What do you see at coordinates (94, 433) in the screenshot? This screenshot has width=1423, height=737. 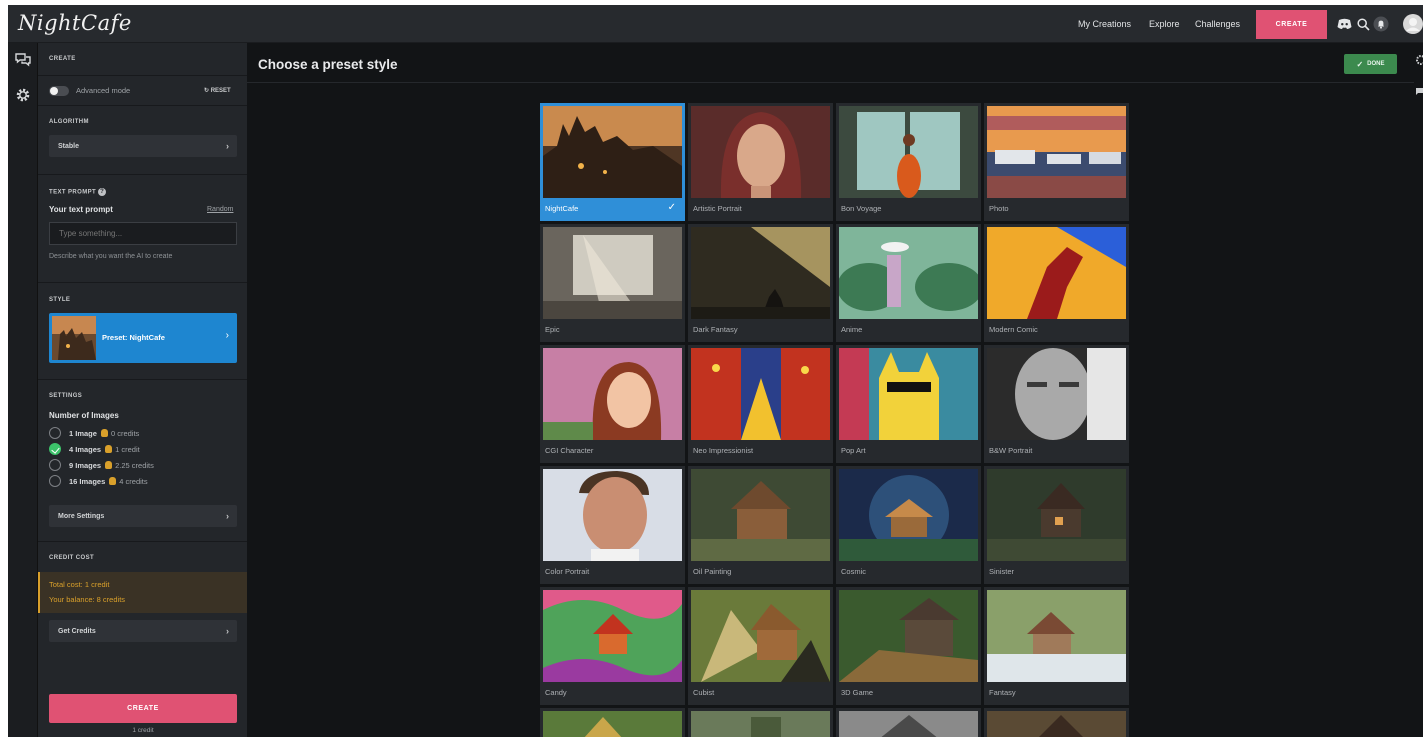 I see `image-count-option: 1 Image 0 credits` at bounding box center [94, 433].